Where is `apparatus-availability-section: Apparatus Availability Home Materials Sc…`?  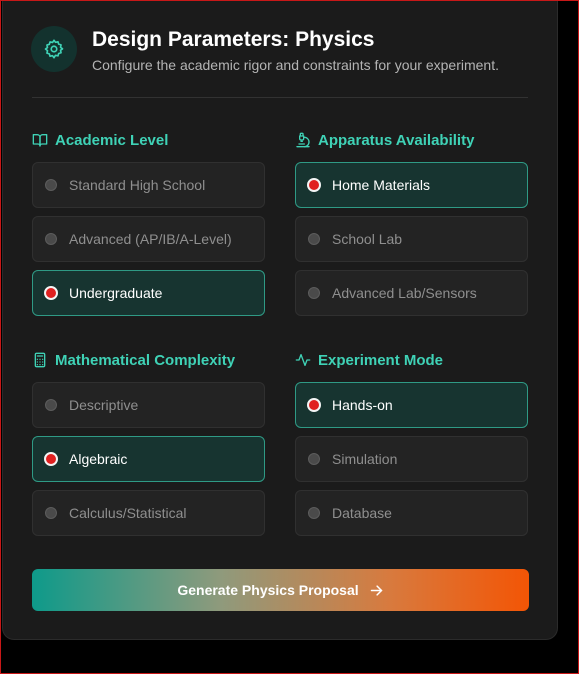 apparatus-availability-section: Apparatus Availability Home Materials Sc… is located at coordinates (411, 227).